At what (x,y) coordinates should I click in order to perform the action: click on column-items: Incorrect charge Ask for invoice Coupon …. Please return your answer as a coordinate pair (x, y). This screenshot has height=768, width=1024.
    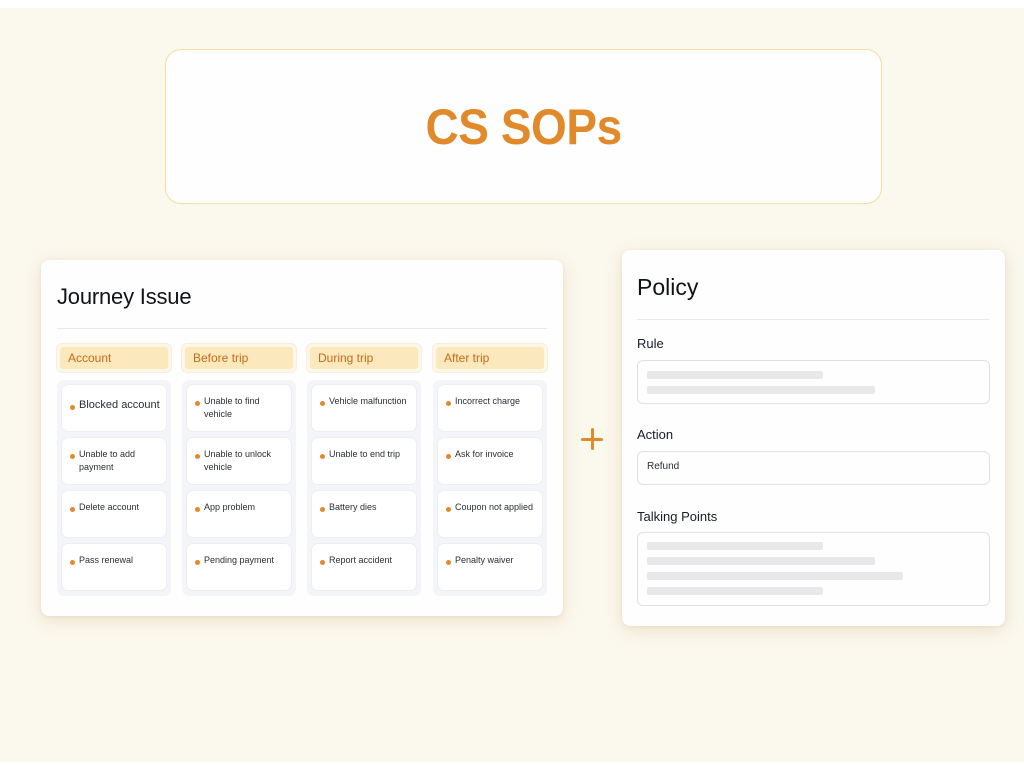
    Looking at the image, I should click on (490, 488).